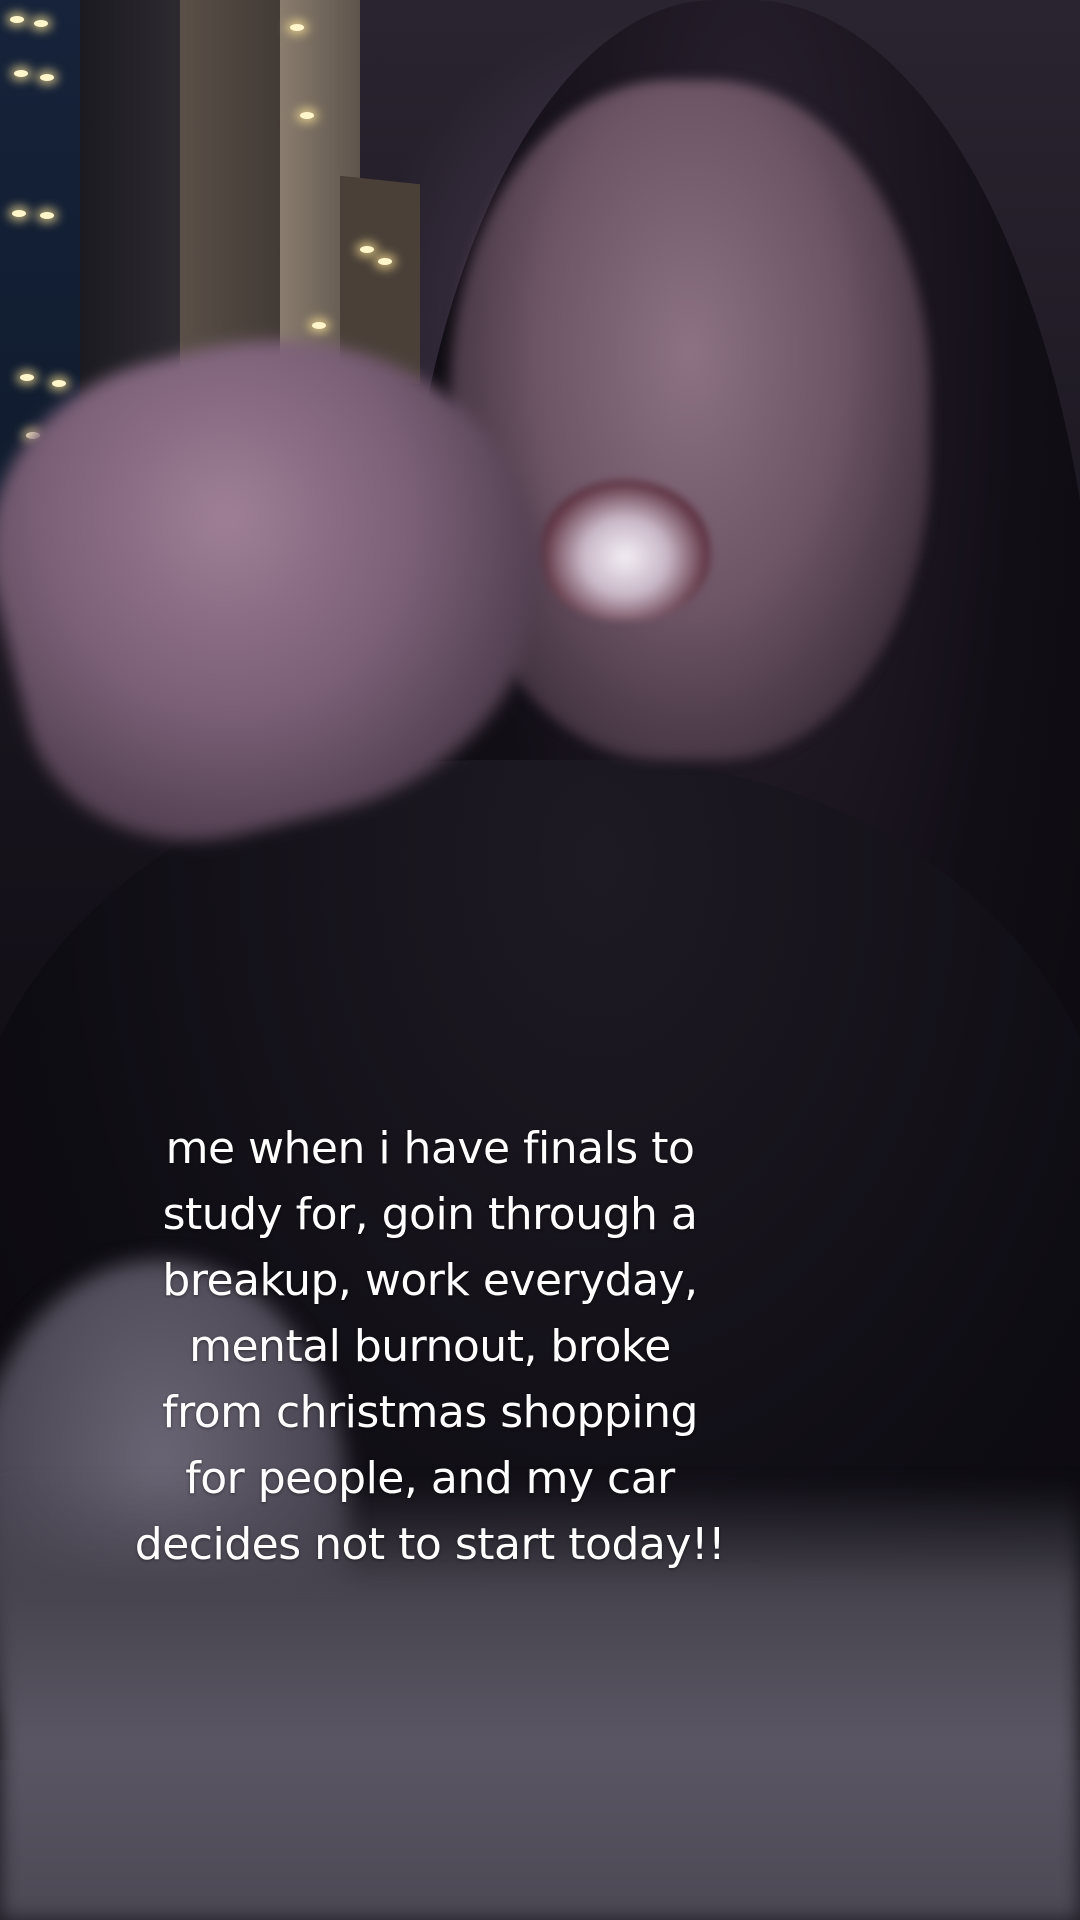 Image resolution: width=1080 pixels, height=1920 pixels. I want to click on caption-line: from christmas shopping, so click(430, 1412).